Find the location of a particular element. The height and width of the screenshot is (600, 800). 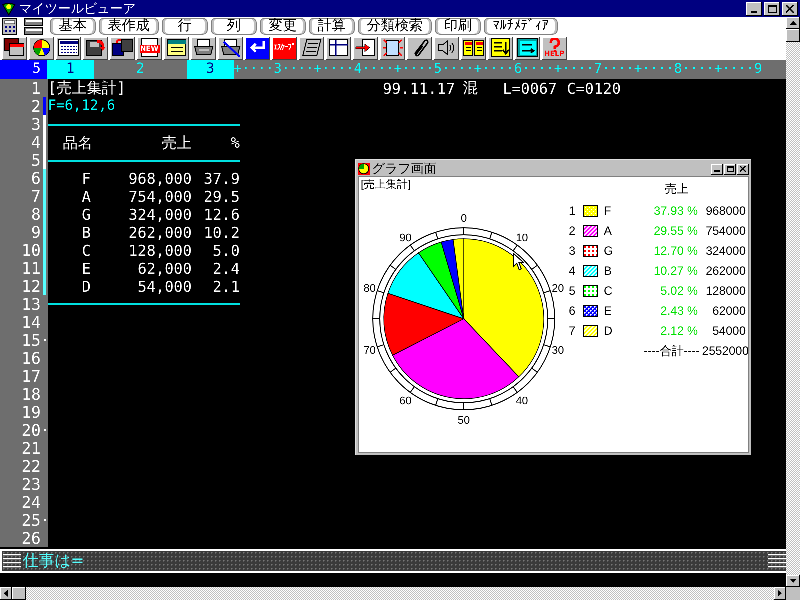

window-title: マイツールビューア is located at coordinates (77, 9).